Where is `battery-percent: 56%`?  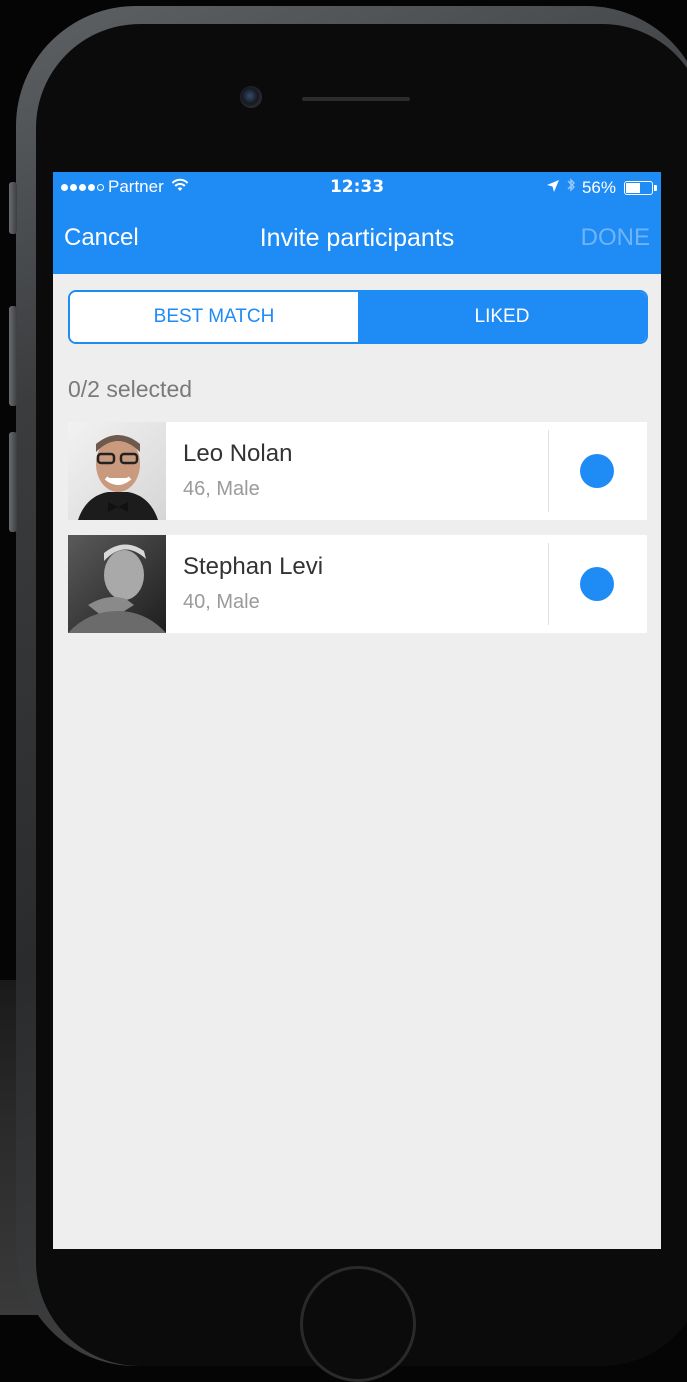 battery-percent: 56% is located at coordinates (598, 187).